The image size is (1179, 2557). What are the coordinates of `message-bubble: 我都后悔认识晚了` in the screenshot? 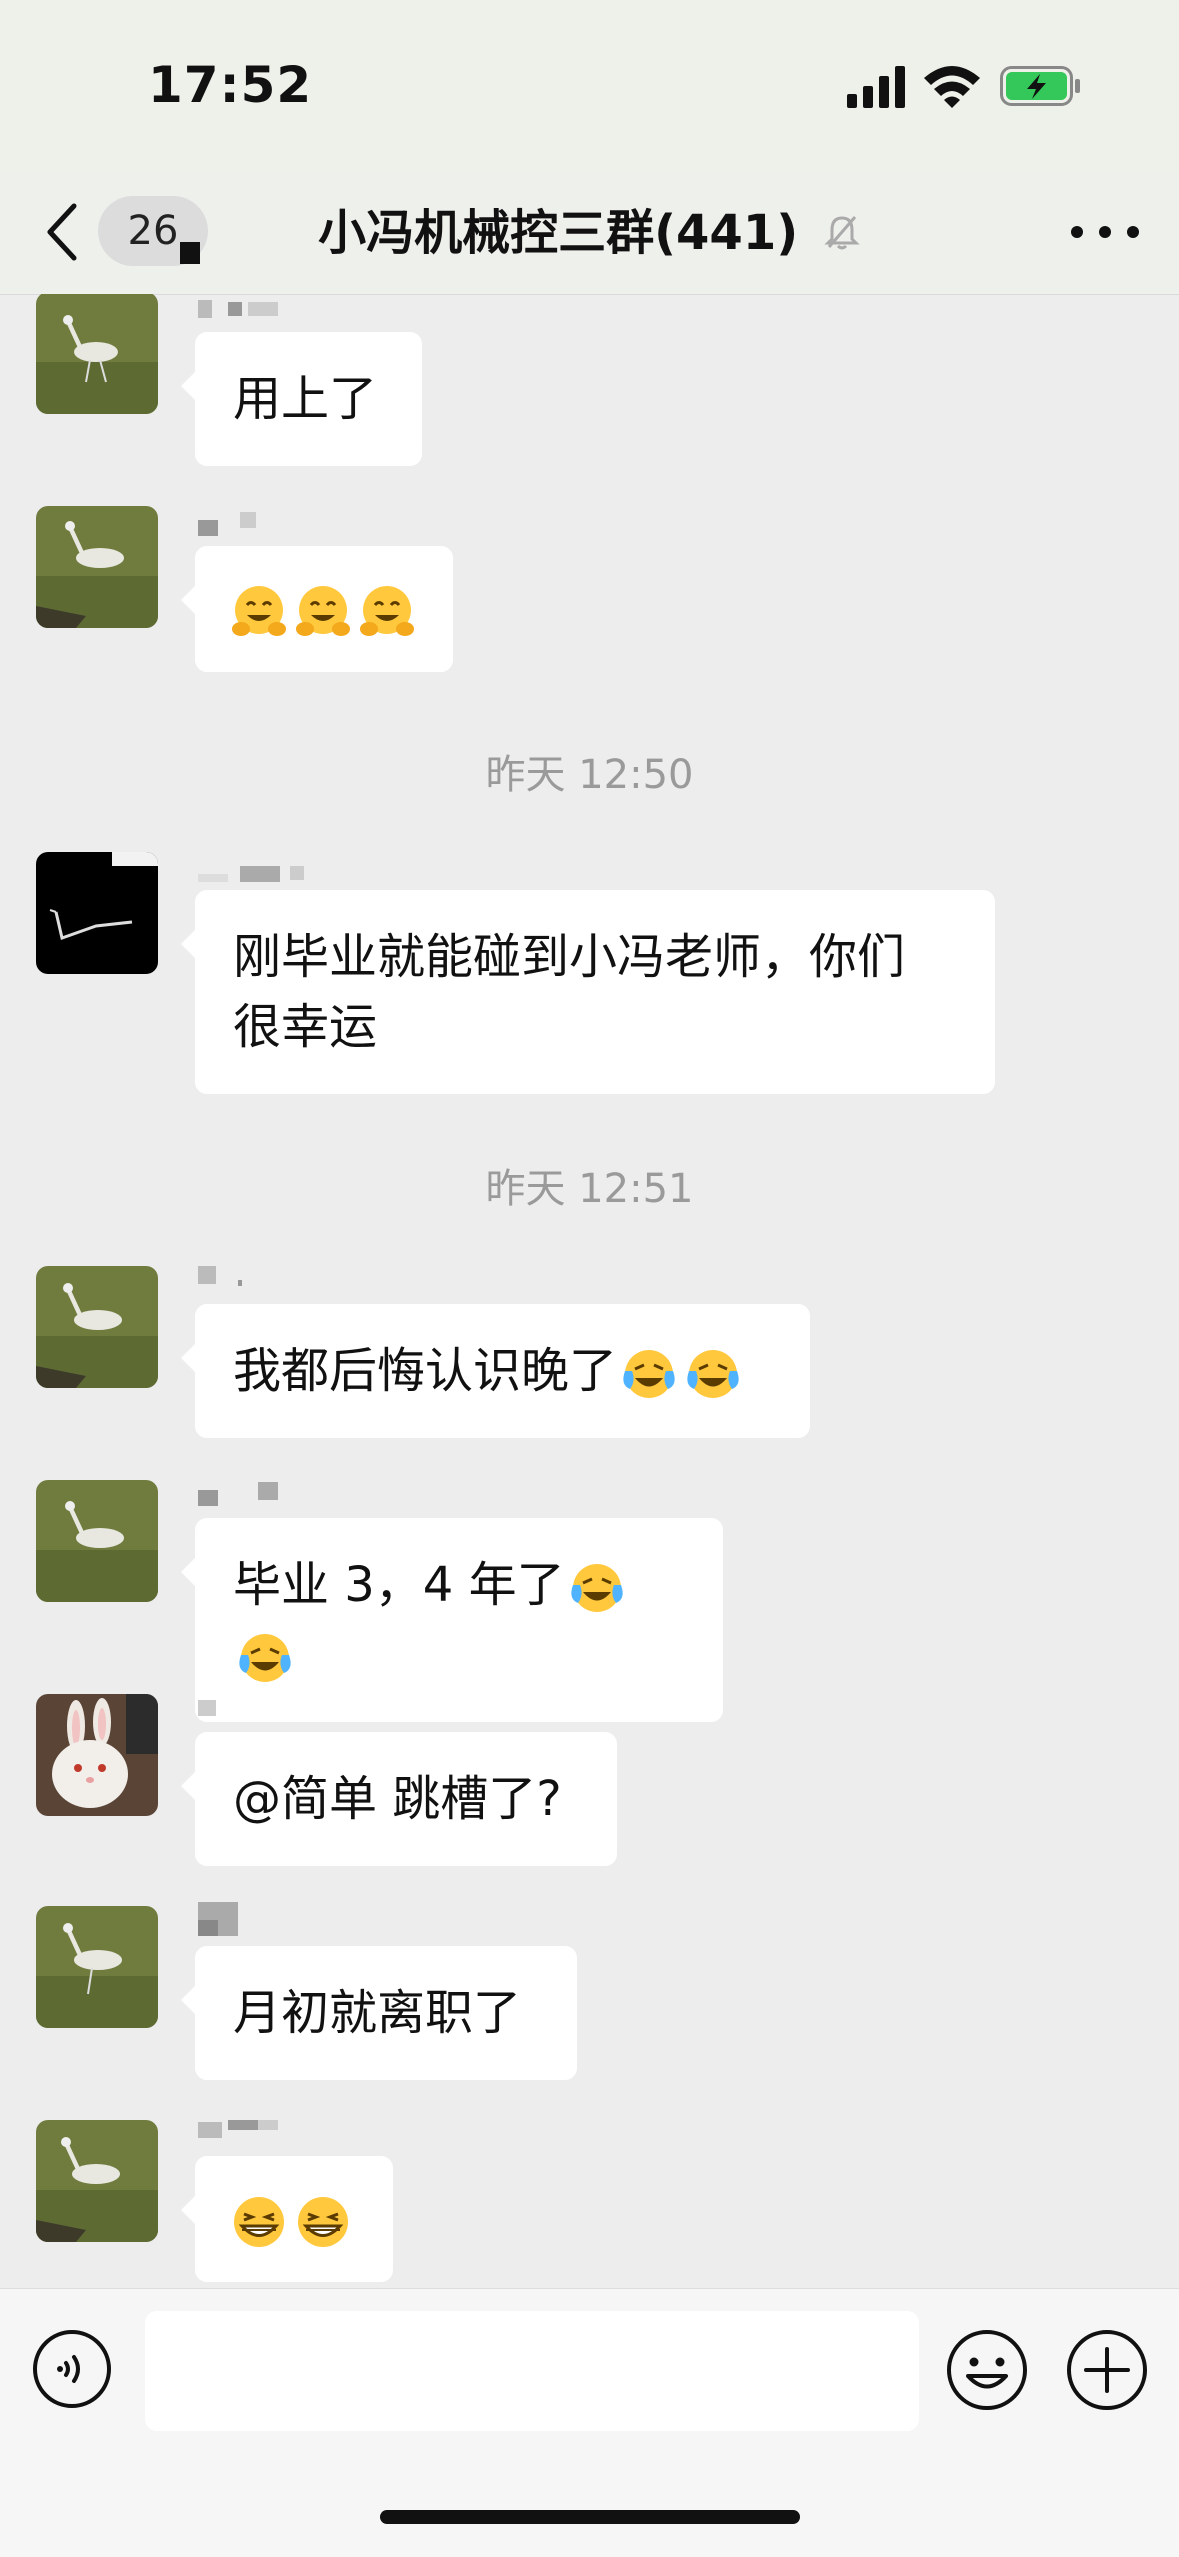 It's located at (495, 1371).